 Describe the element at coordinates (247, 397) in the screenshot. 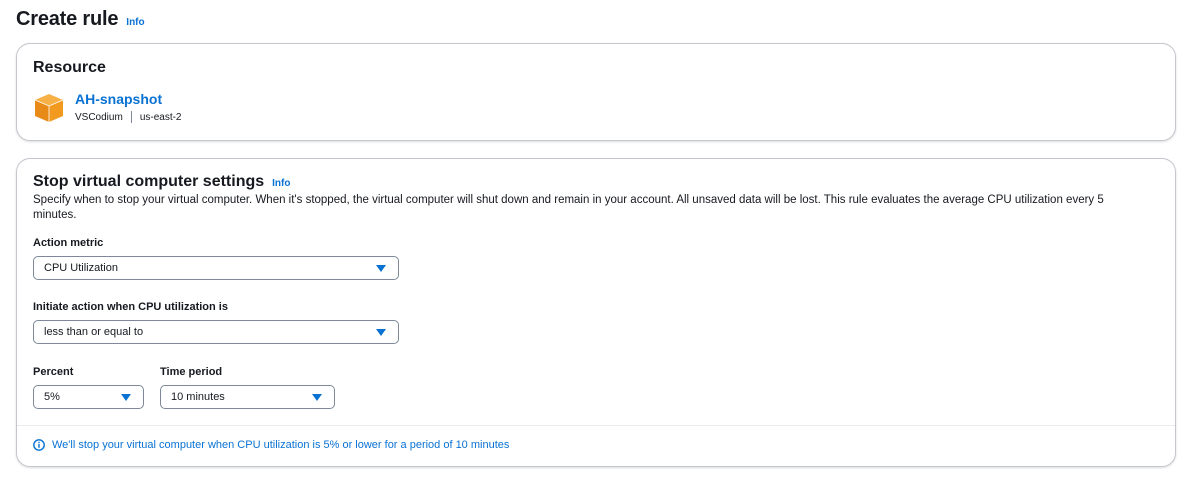

I see `time-period-select: 10 minutes` at that location.